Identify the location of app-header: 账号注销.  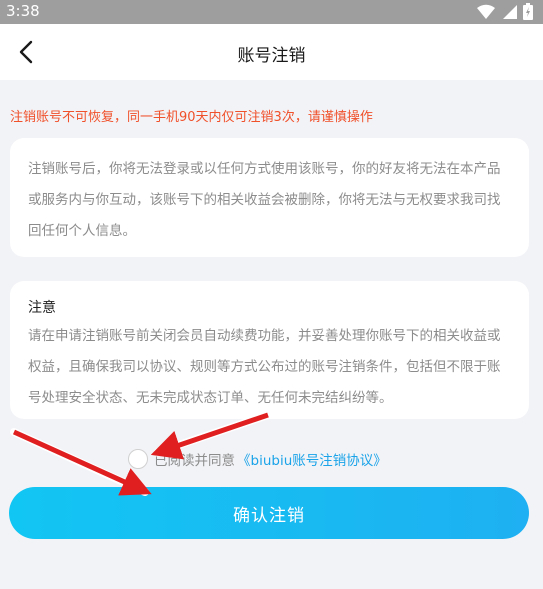
(271, 52).